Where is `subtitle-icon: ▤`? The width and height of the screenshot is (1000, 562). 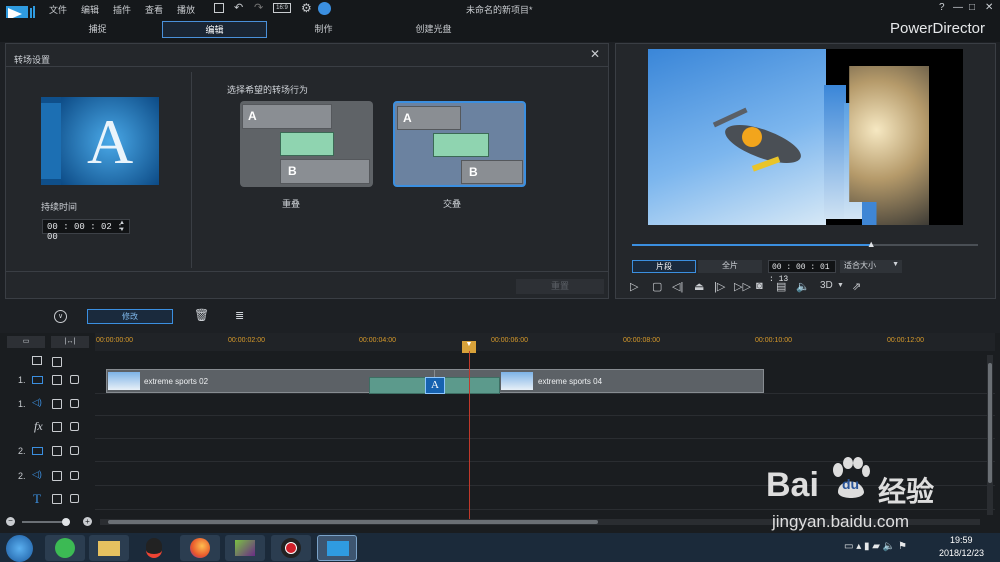 subtitle-icon: ▤ is located at coordinates (781, 286).